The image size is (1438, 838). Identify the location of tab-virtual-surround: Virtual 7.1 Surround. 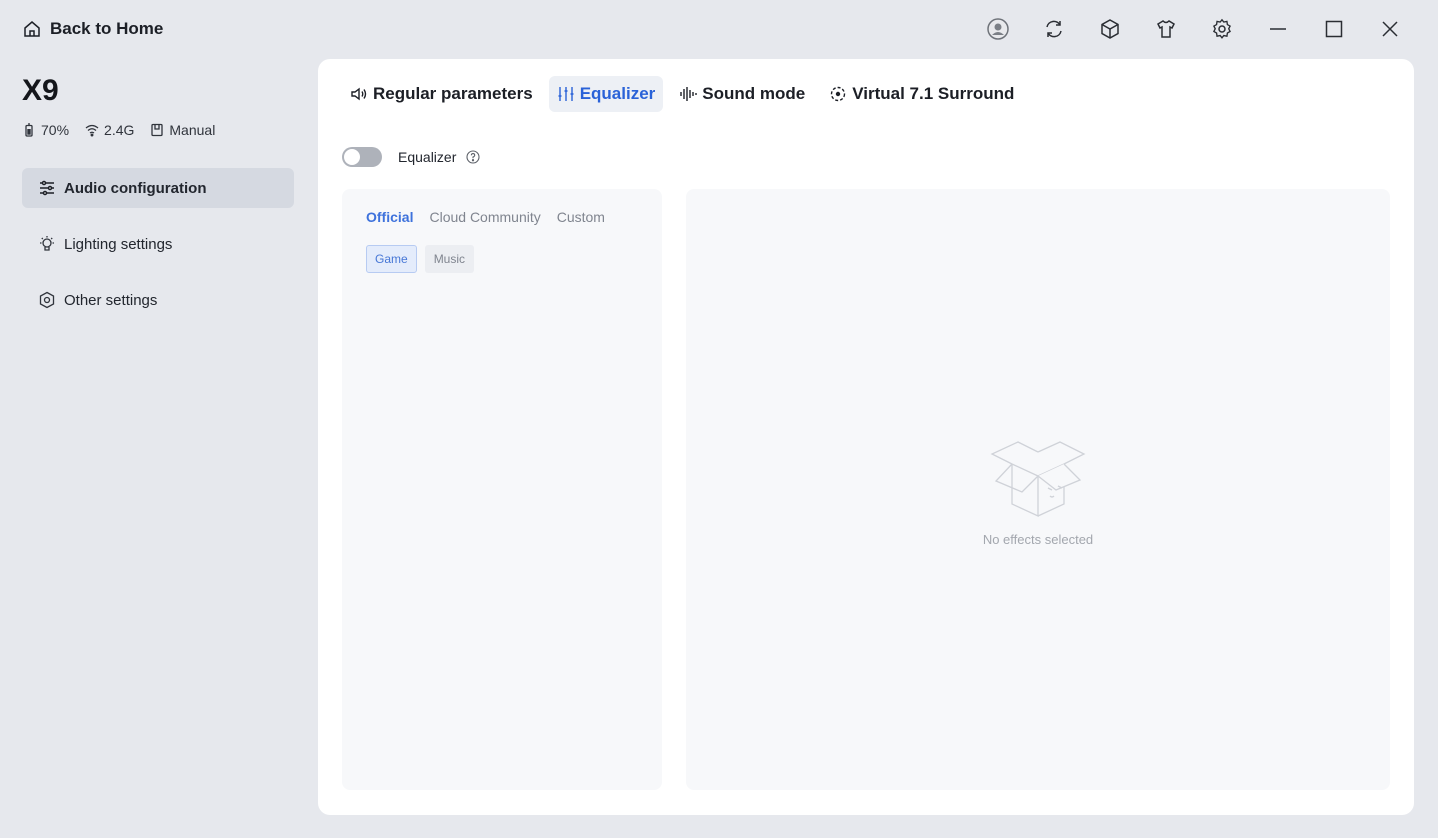
(921, 94).